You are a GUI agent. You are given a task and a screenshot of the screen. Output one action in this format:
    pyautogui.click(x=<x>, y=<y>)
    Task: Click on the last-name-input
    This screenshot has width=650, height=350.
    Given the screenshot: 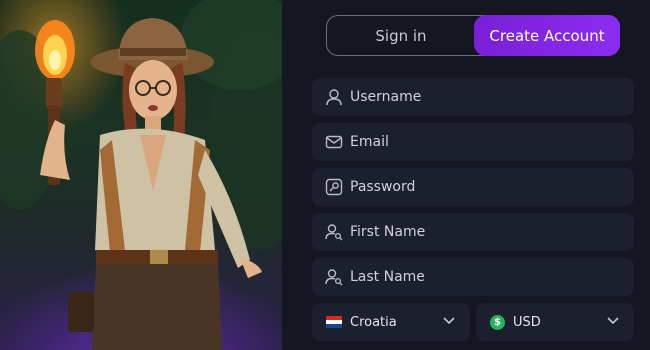 What is the action you would take?
    pyautogui.click(x=485, y=277)
    